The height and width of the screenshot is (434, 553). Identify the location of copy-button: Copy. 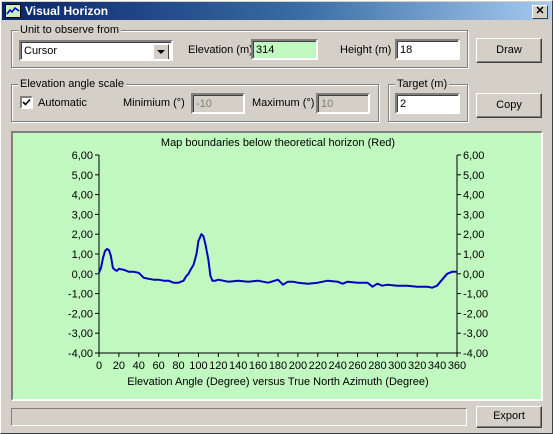
(509, 105).